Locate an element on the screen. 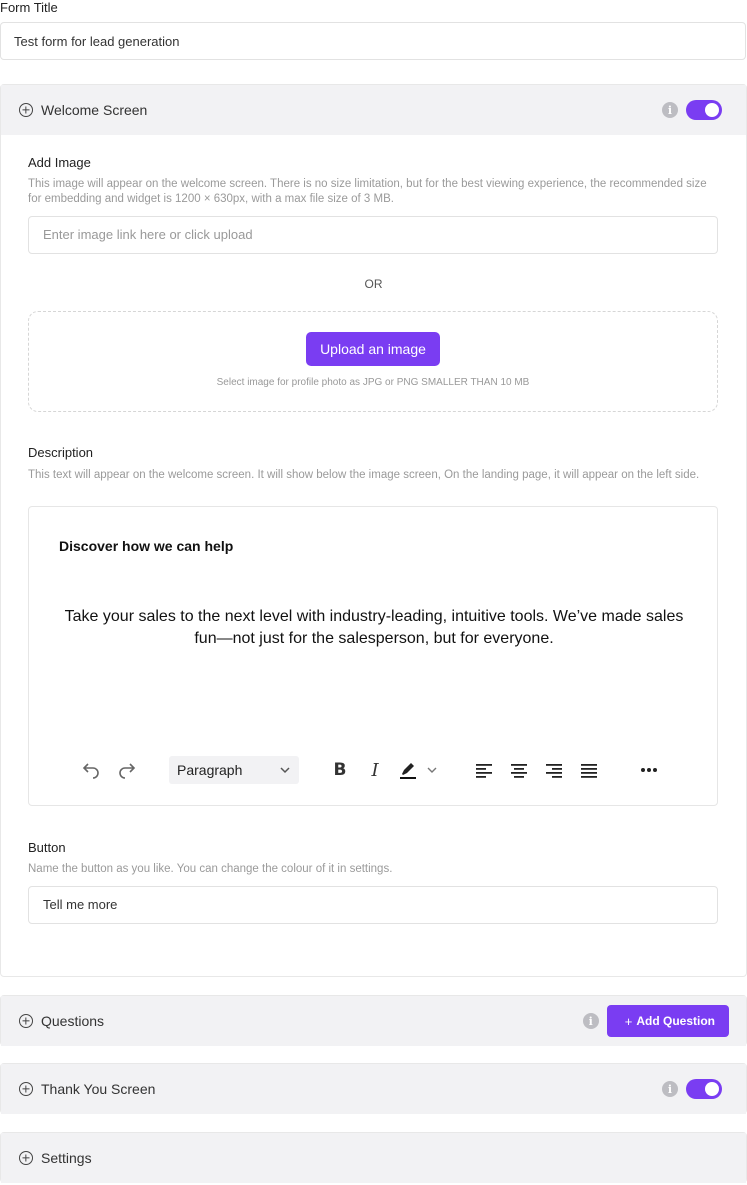  editor-toolbar: Paragraph B I is located at coordinates (373, 770).